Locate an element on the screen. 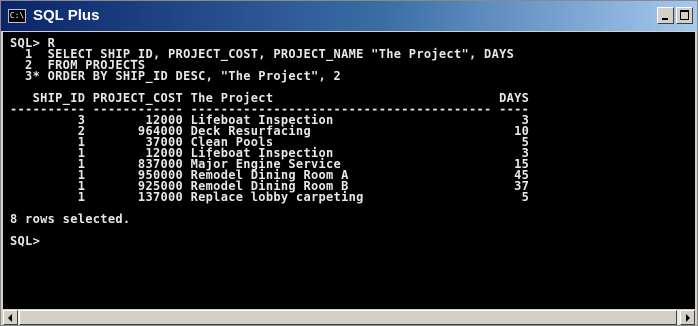  minimize-button is located at coordinates (665, 15).